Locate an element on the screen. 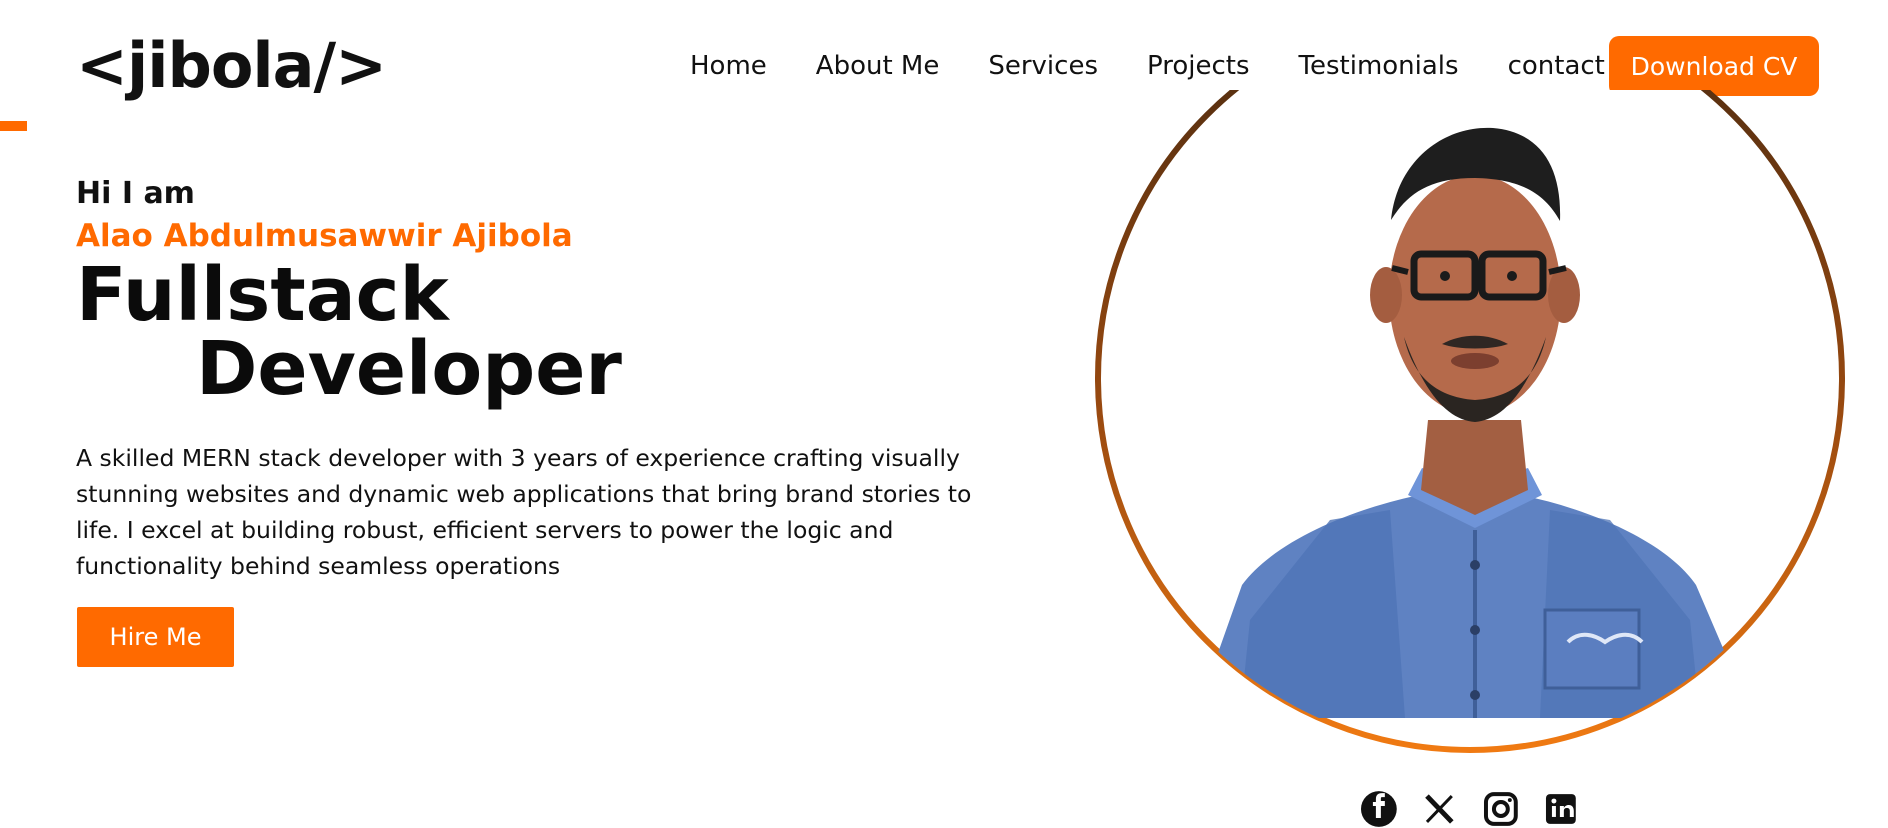  developer-name: Alao Abdulmusawwir Ajibola is located at coordinates (324, 236).